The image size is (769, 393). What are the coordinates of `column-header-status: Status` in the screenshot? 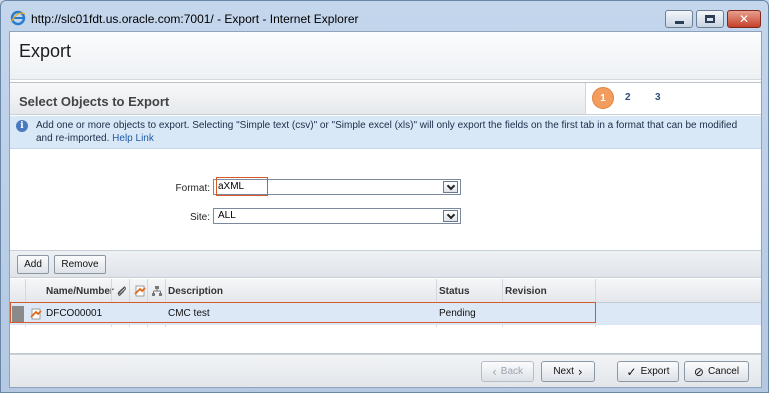 It's located at (454, 291).